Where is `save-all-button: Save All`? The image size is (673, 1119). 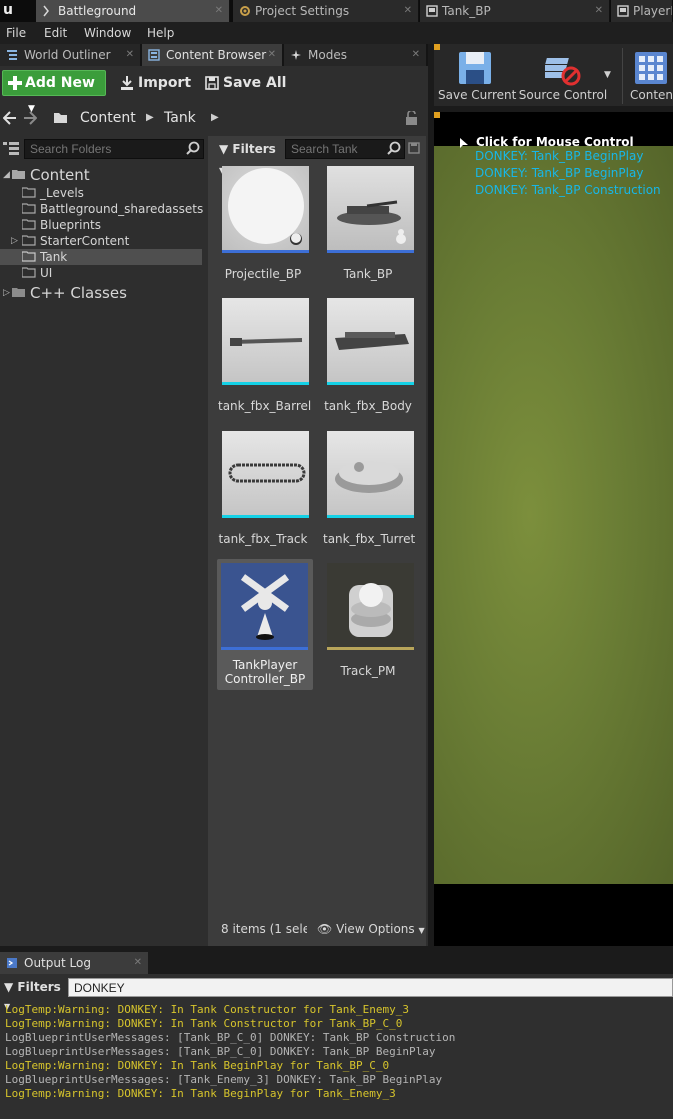
save-all-button: Save All is located at coordinates (250, 83).